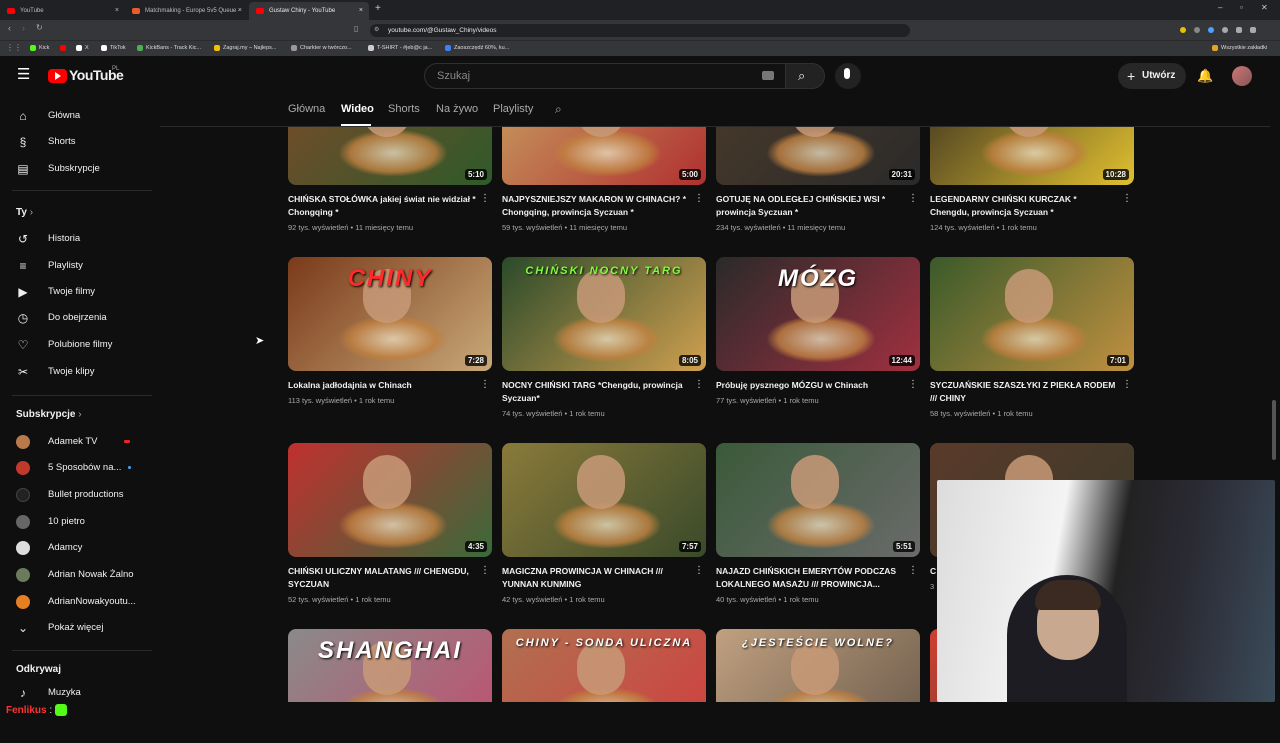  Describe the element at coordinates (356, 28) in the screenshot. I see `bookmark-icon: ▯` at that location.